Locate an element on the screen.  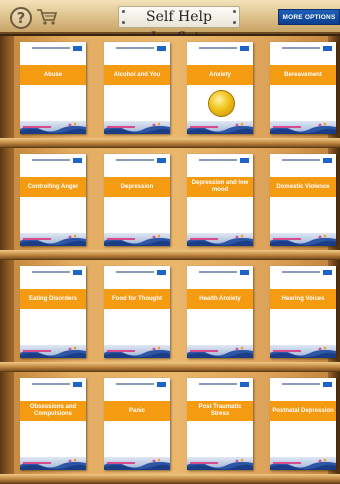
leaflet-title: Eating Disorders is located at coordinates (53, 299).